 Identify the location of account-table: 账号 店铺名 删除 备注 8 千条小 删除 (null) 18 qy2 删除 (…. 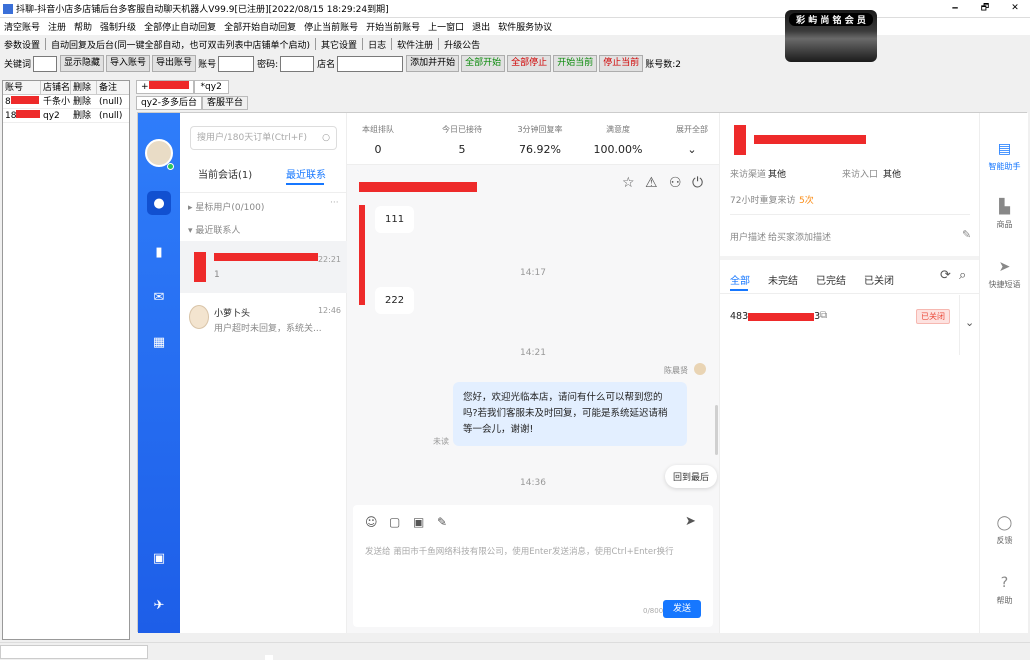
(66, 360).